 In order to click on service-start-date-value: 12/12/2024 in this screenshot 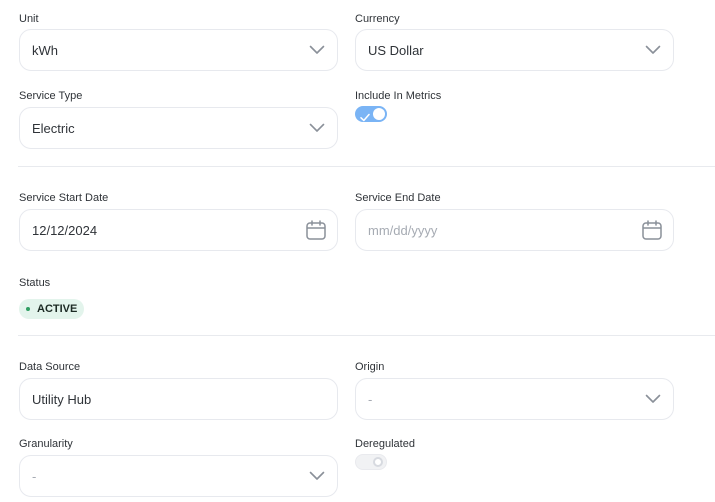, I will do `click(65, 230)`.